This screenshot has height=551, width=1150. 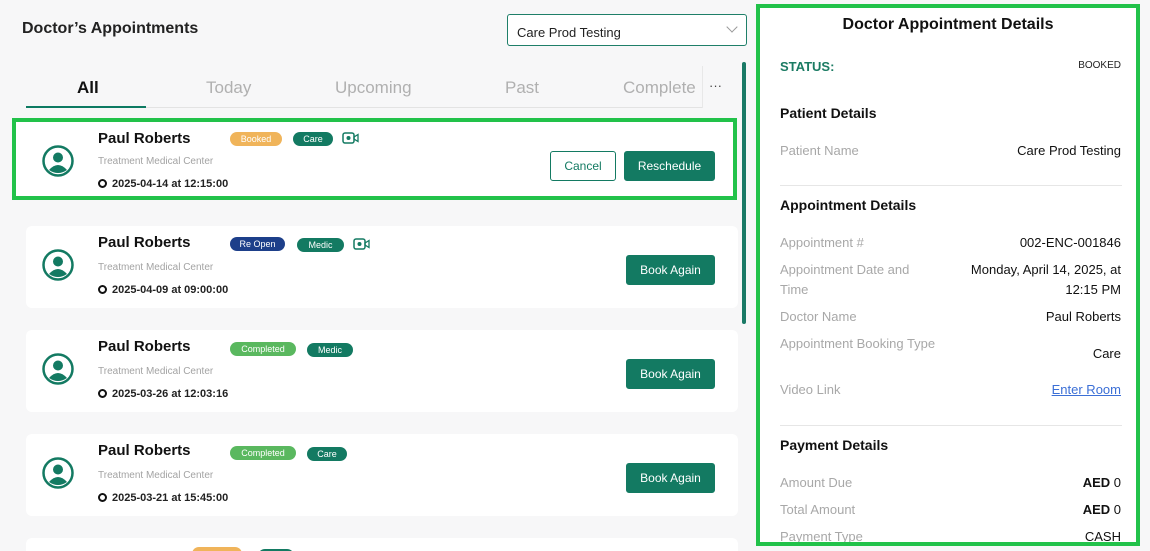 I want to click on appointment-number-label: Appointment #, so click(x=822, y=242).